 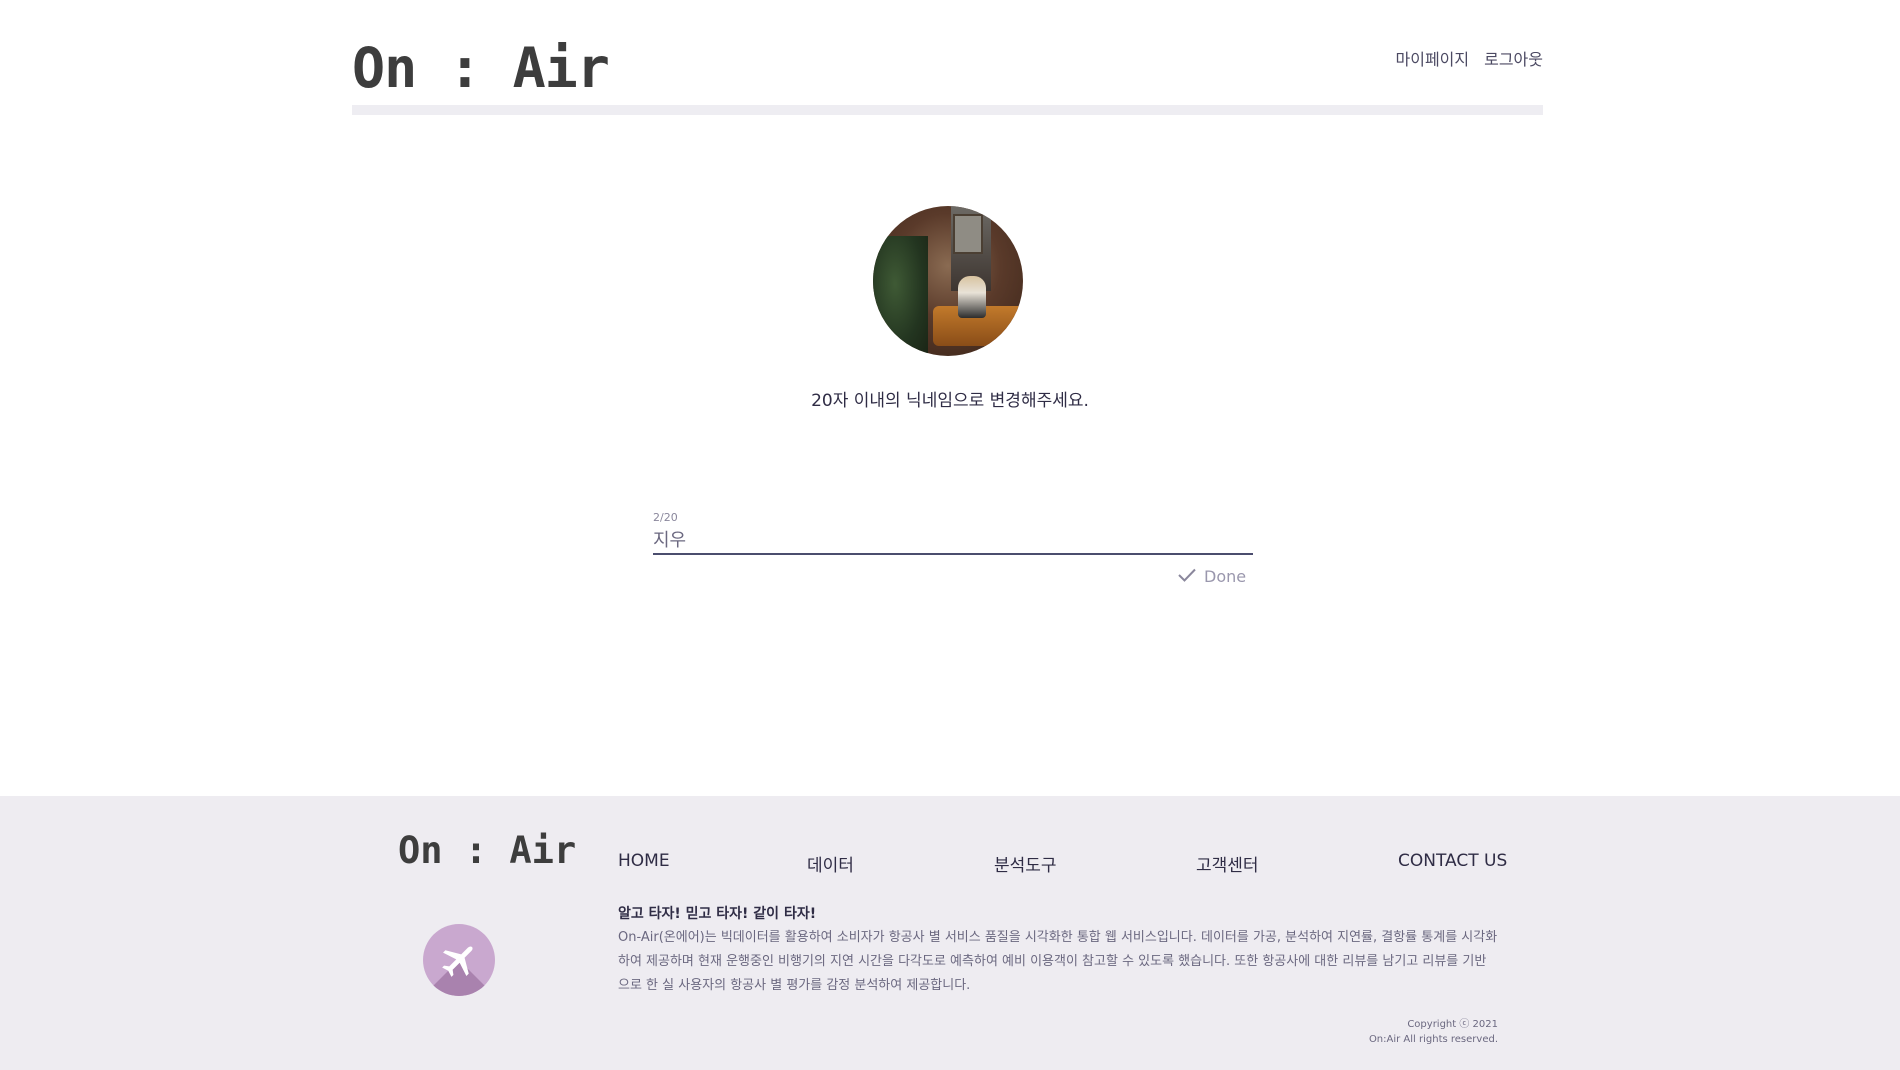 What do you see at coordinates (1513, 58) in the screenshot?
I see `logout-link: 로그아웃` at bounding box center [1513, 58].